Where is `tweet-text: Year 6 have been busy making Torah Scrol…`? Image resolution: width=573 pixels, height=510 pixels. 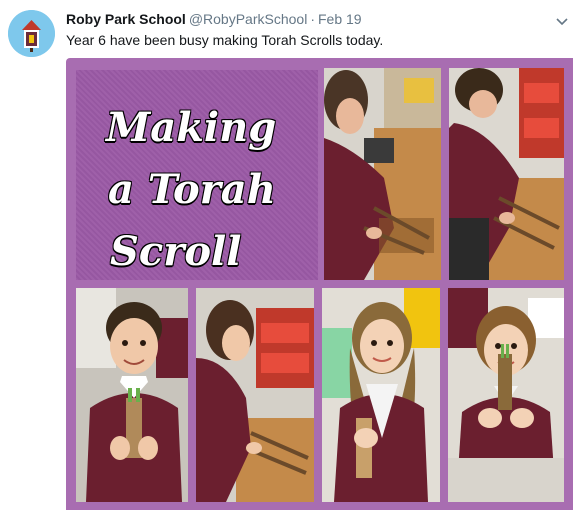
tweet-text: Year 6 have been busy making Torah Scrol… is located at coordinates (225, 40).